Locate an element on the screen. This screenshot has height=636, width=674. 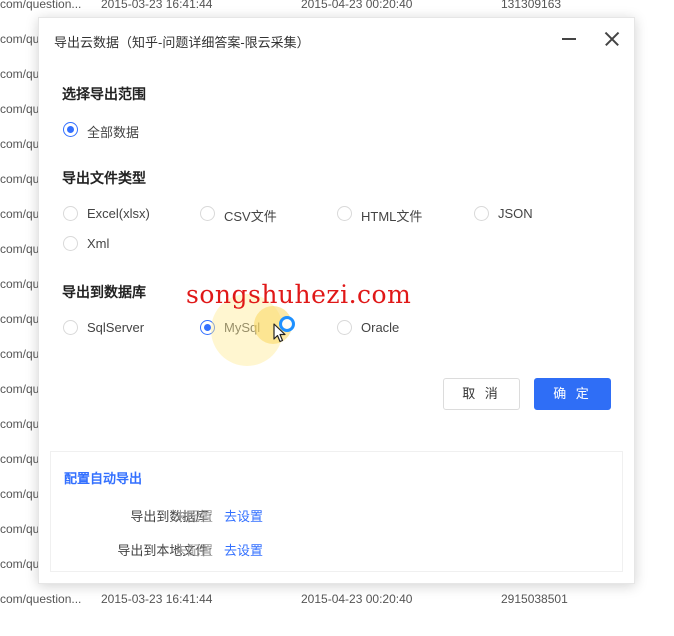
scope-heading: 选择导出范围 is located at coordinates (104, 94).